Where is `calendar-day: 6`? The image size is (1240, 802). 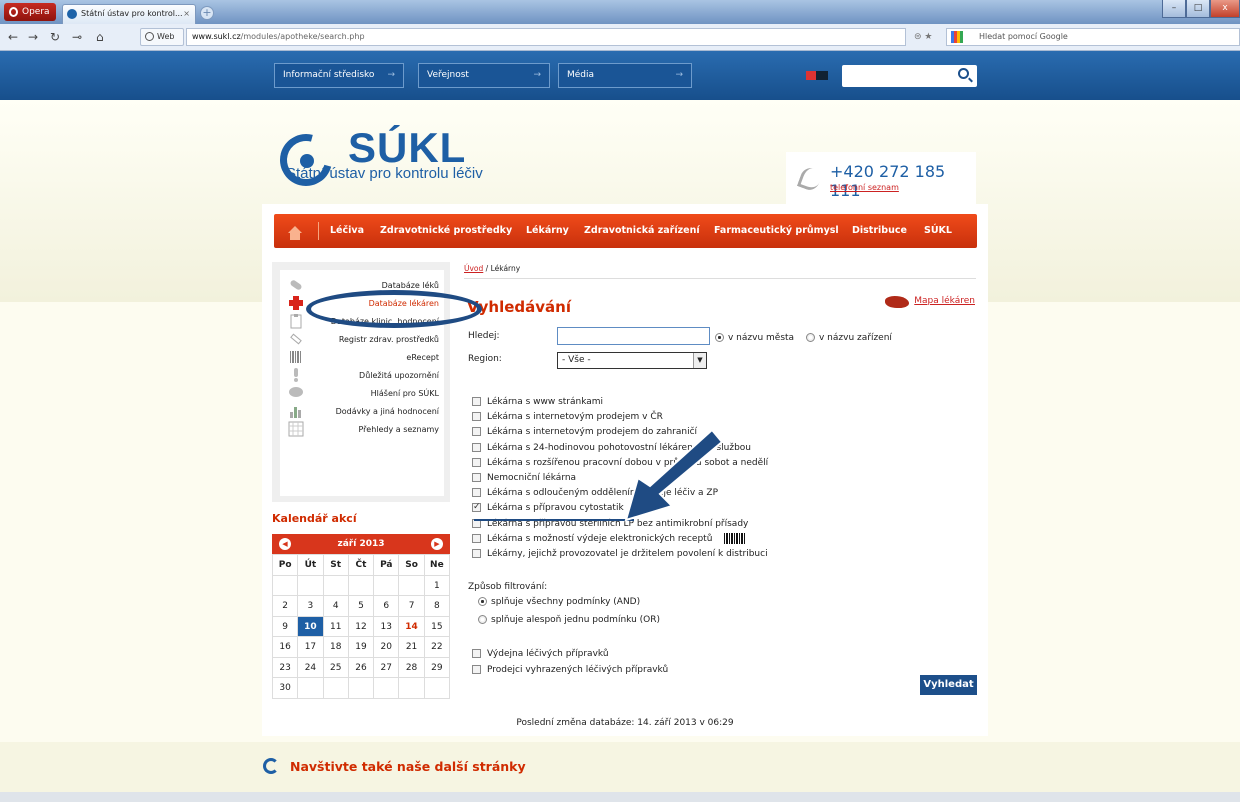
calendar-day: 6 is located at coordinates (387, 606).